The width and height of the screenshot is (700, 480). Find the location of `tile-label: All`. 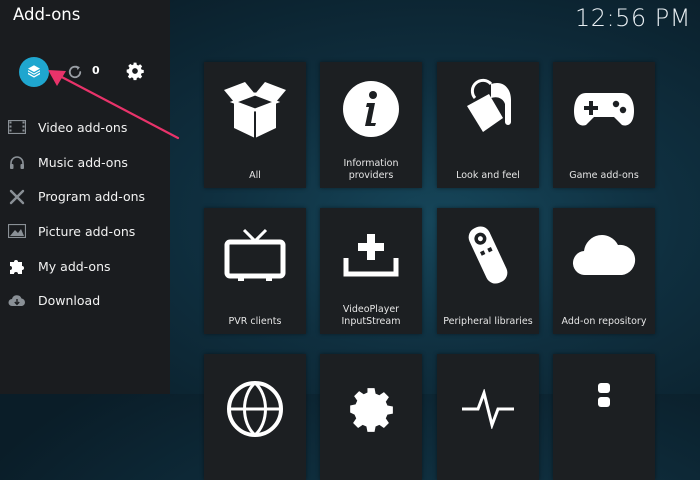

tile-label: All is located at coordinates (255, 175).